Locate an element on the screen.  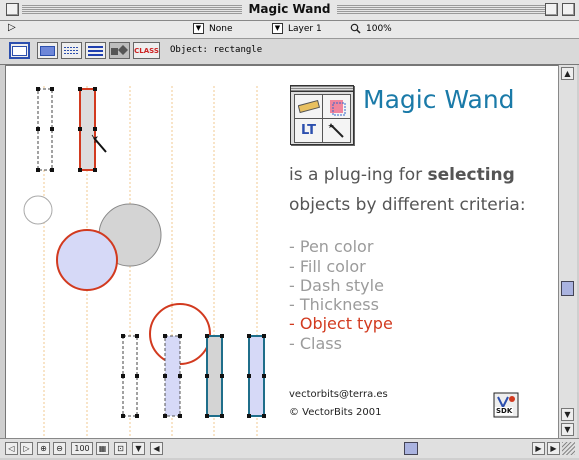
rect-filled-button is located at coordinates (47, 50).